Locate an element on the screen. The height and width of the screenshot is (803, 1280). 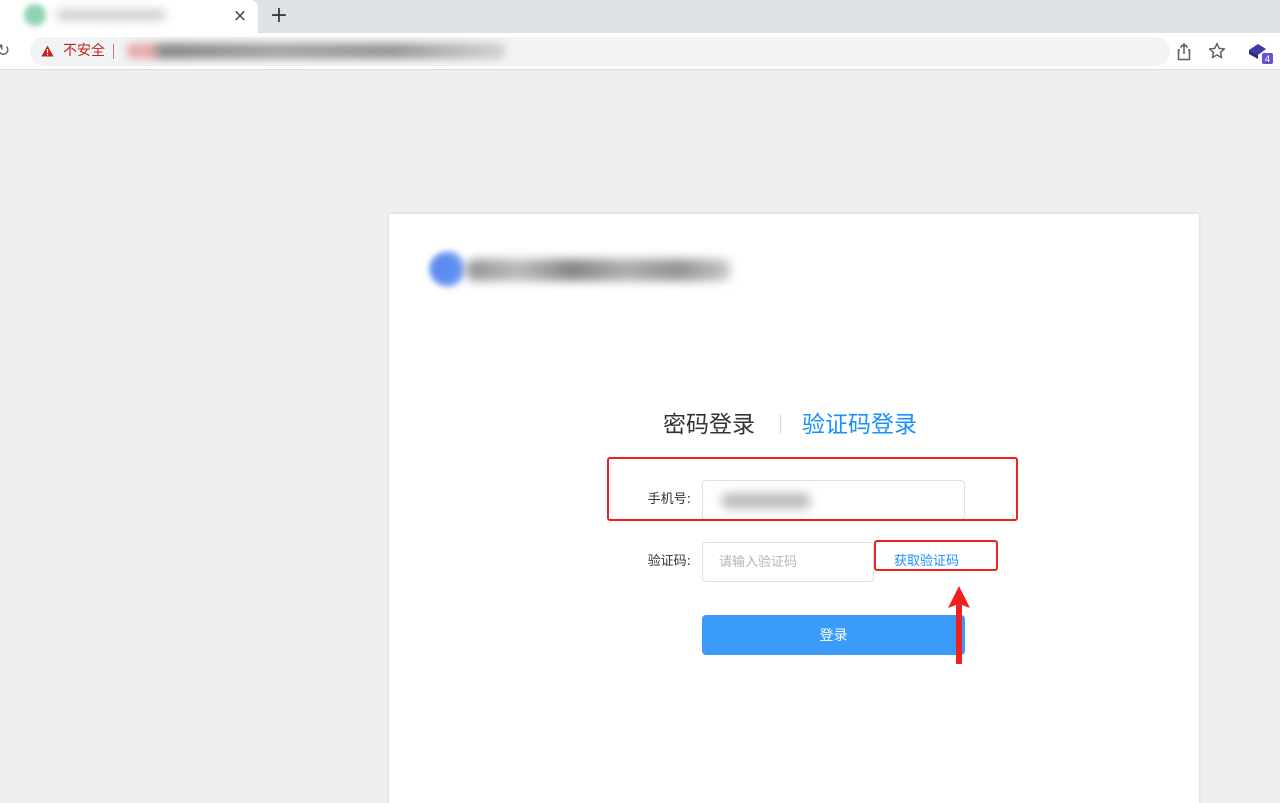
security-status-label: 不安全 is located at coordinates (84, 51).